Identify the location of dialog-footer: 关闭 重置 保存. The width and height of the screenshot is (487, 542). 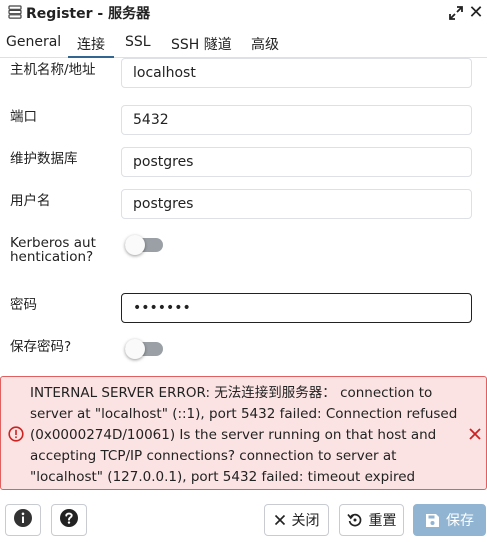
(243, 520).